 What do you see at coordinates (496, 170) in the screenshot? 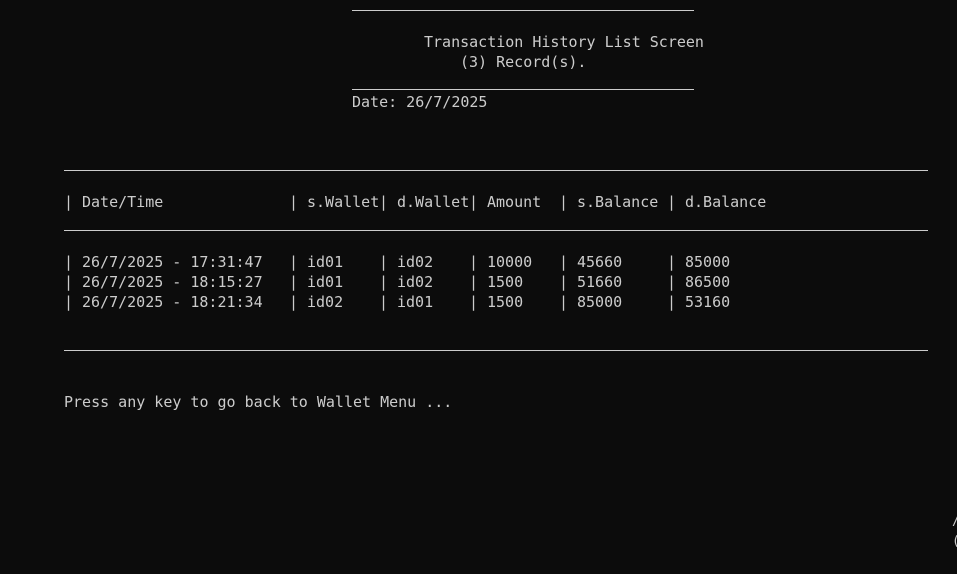
I see `table-top-rule` at bounding box center [496, 170].